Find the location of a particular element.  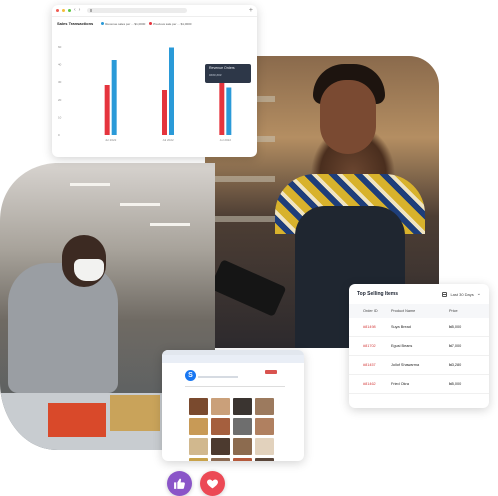

column-header: Product Name is located at coordinates (416, 311).